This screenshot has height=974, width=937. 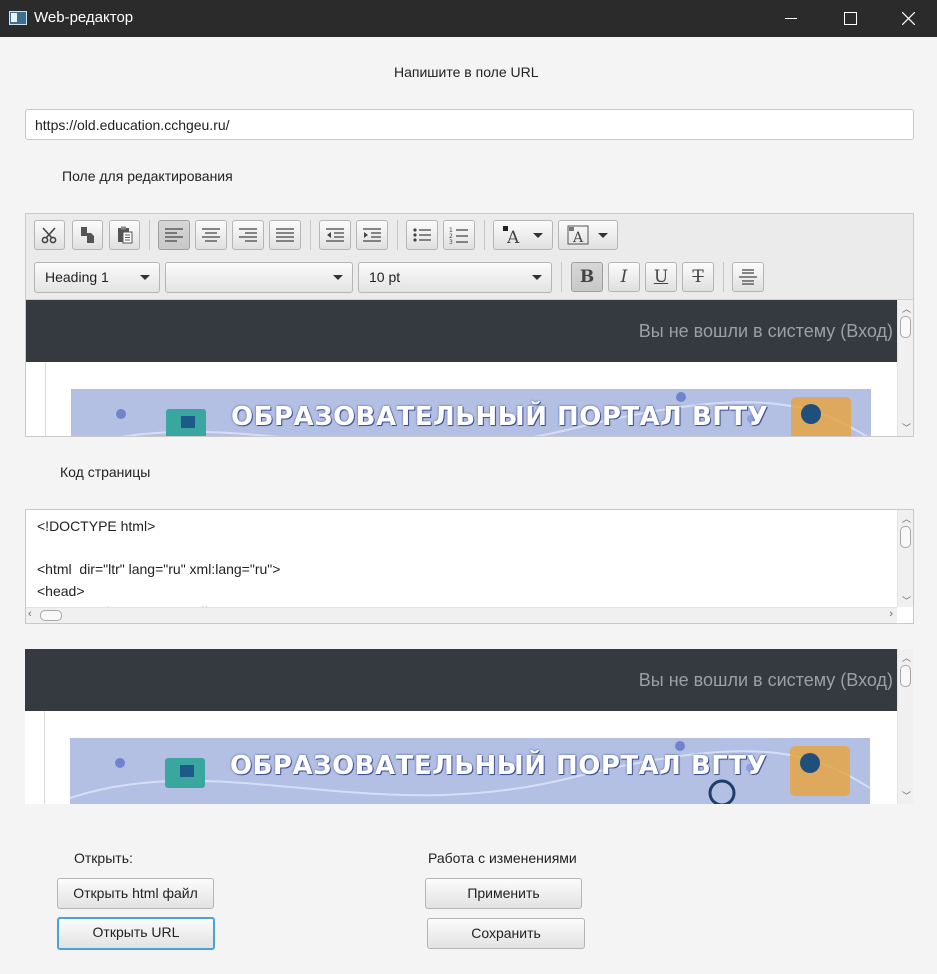 What do you see at coordinates (905, 368) in the screenshot?
I see `editor-vertical-scrollbar: ︿ ﹀` at bounding box center [905, 368].